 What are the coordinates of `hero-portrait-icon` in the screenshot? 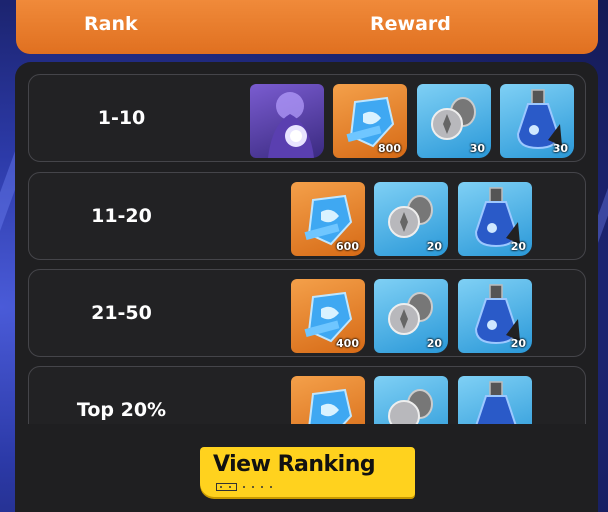 It's located at (287, 121).